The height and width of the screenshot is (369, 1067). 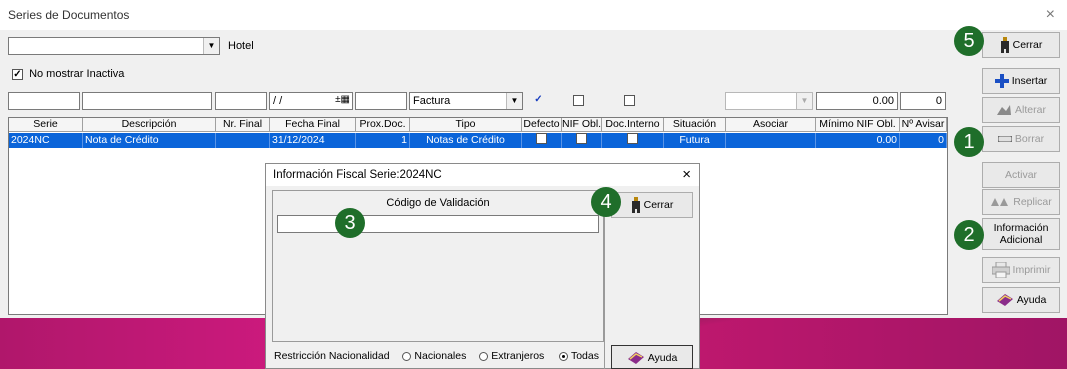 What do you see at coordinates (564, 356) in the screenshot?
I see `radio-button-selected` at bounding box center [564, 356].